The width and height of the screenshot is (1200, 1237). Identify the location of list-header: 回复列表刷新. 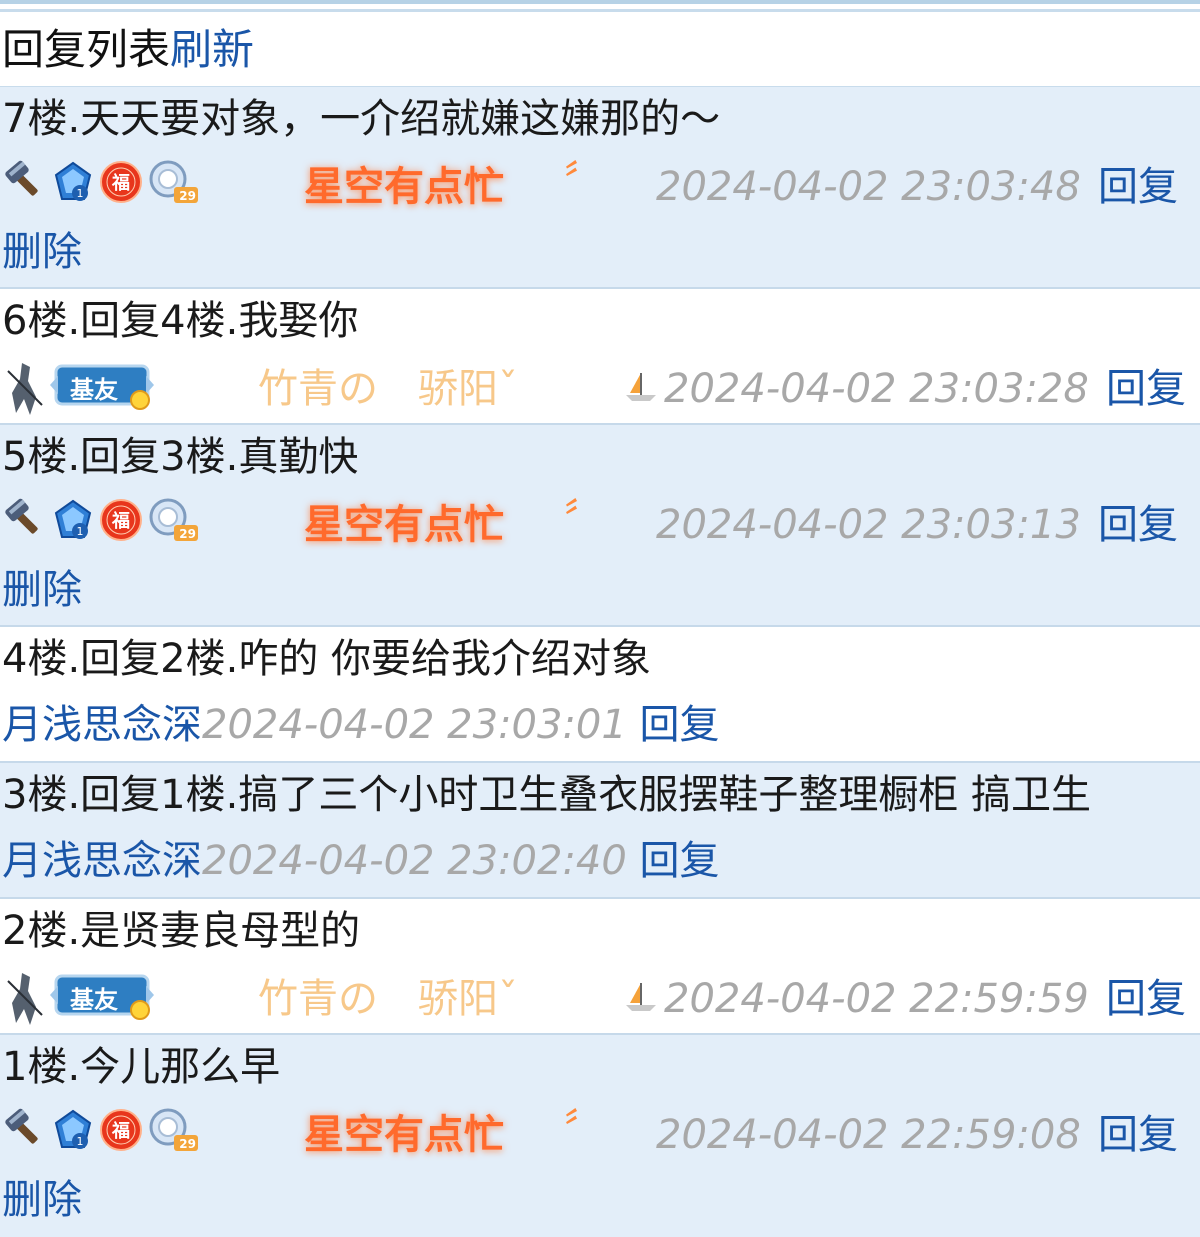
(600, 50).